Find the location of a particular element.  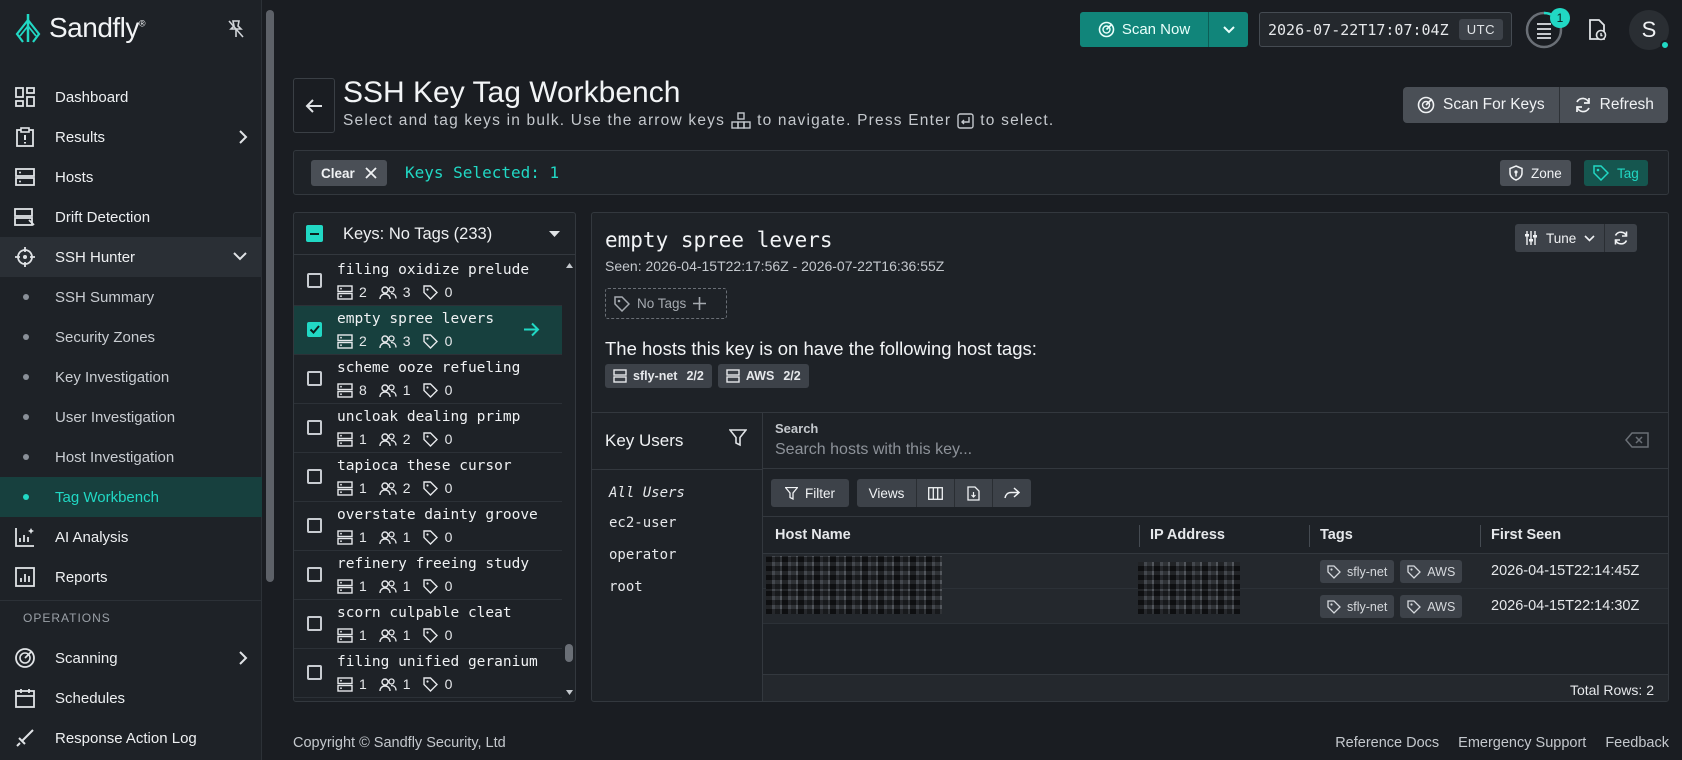

feedback-link: Feedback is located at coordinates (1637, 743).